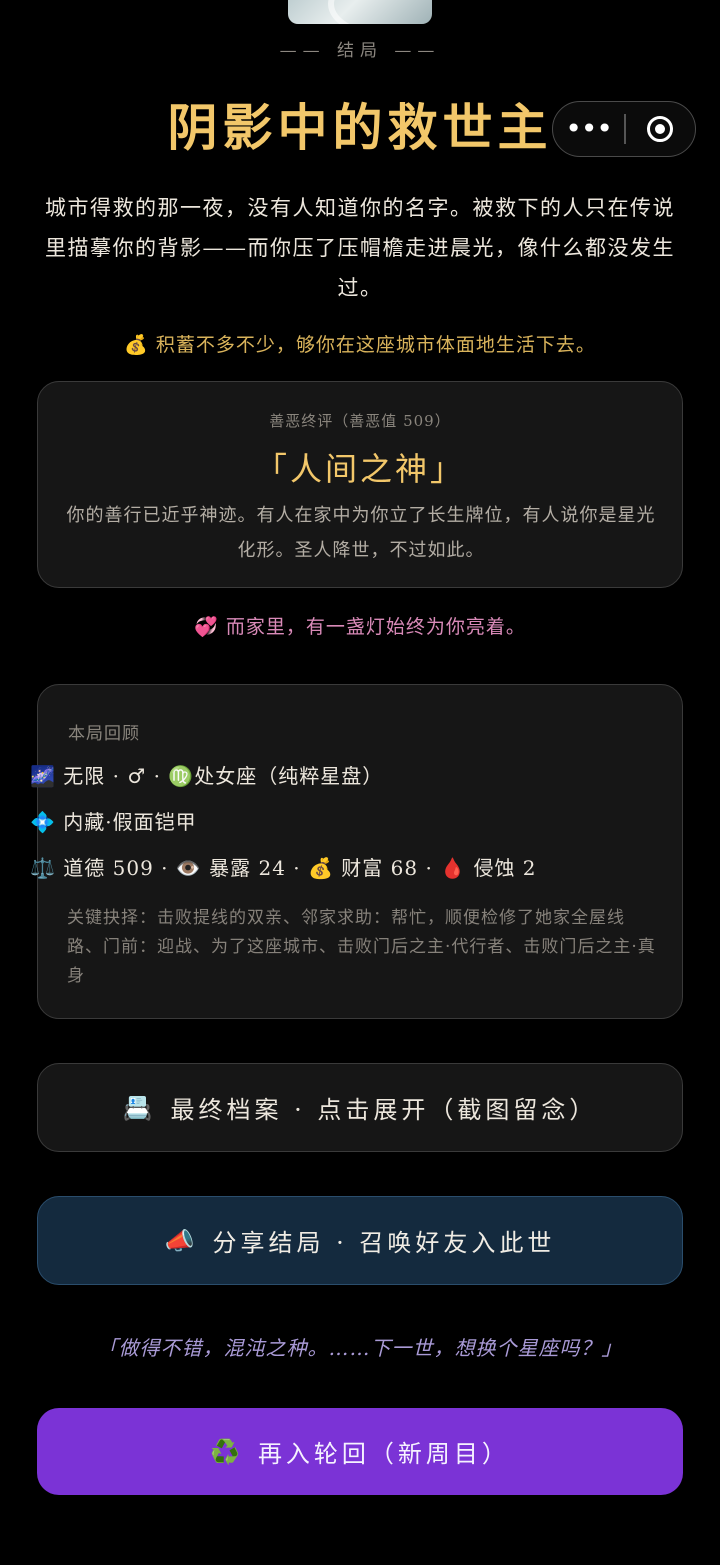  I want to click on miniprogram-capsule: •••, so click(624, 129).